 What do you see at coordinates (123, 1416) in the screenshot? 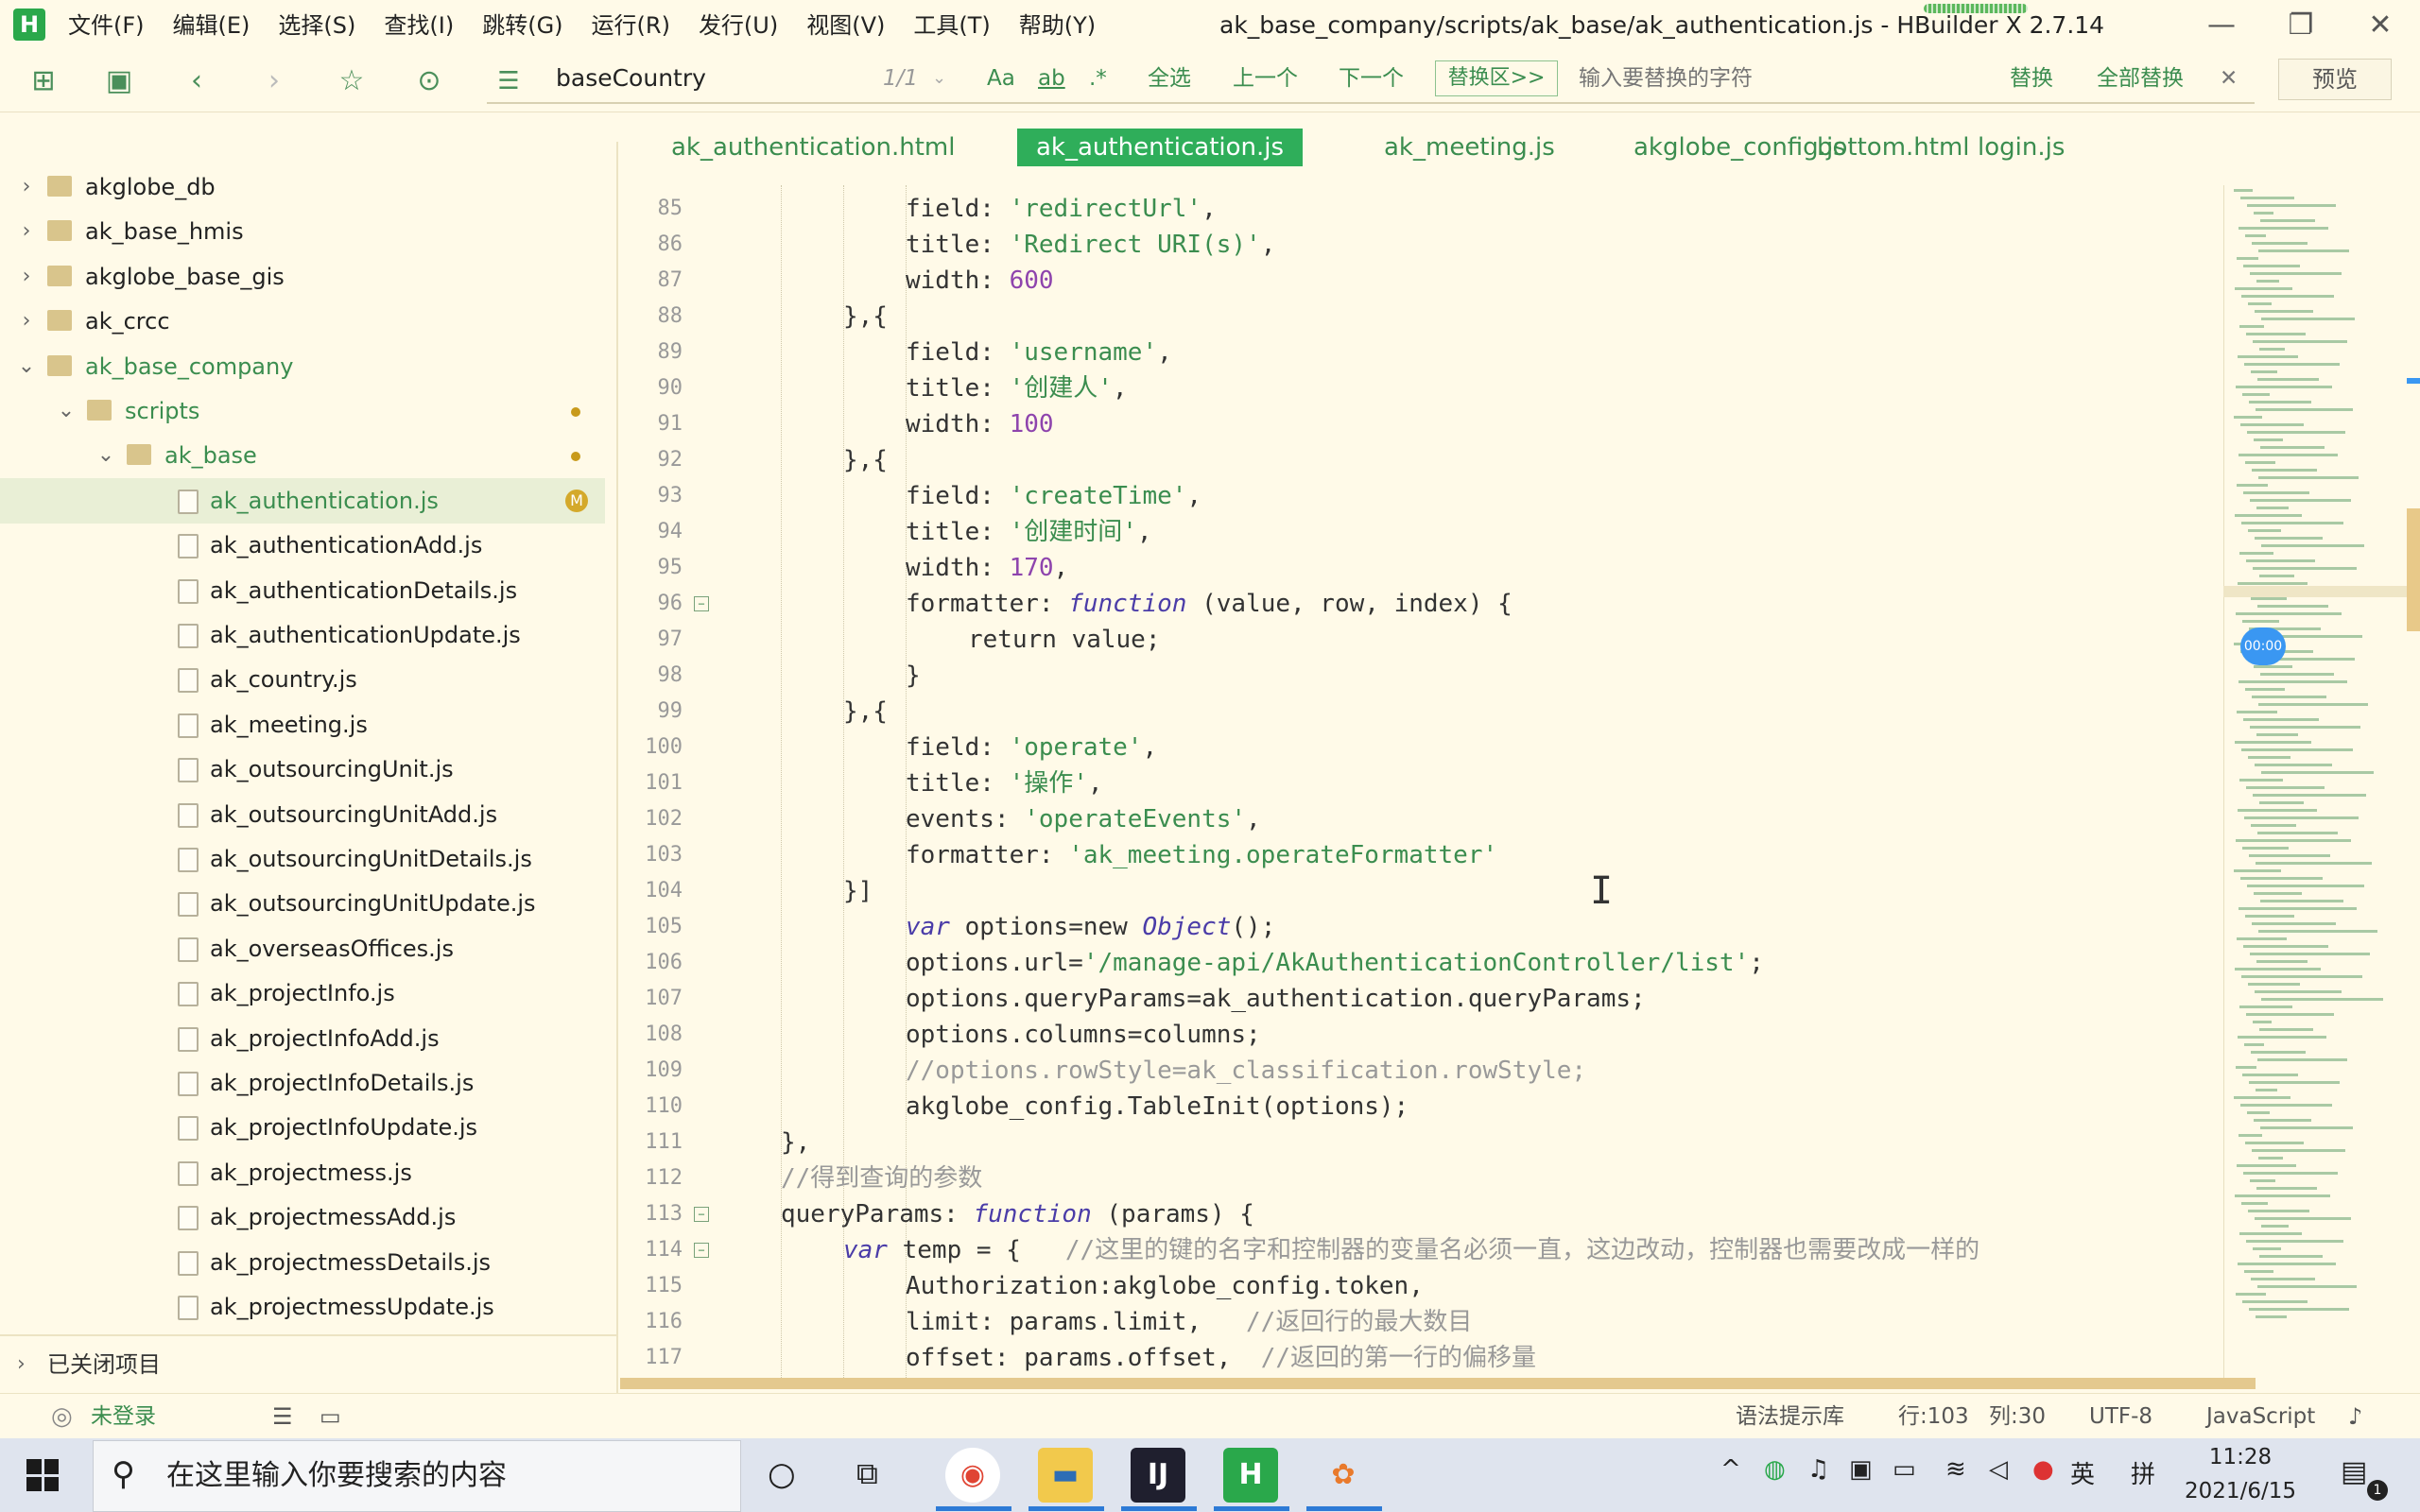
I see `login-status: 未登录` at bounding box center [123, 1416].